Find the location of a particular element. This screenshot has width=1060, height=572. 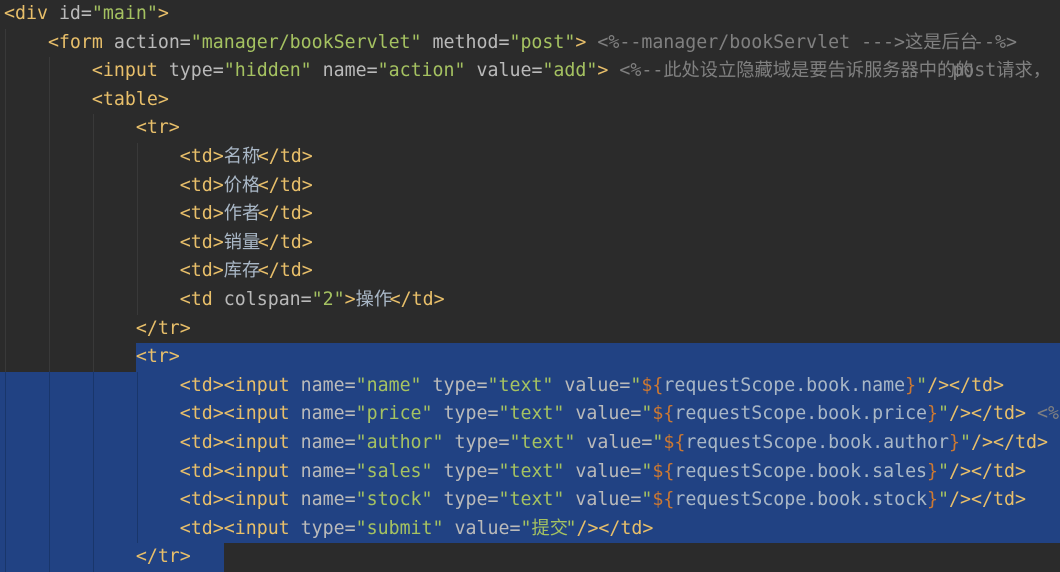

tag-token: </tr> is located at coordinates (97, 556).